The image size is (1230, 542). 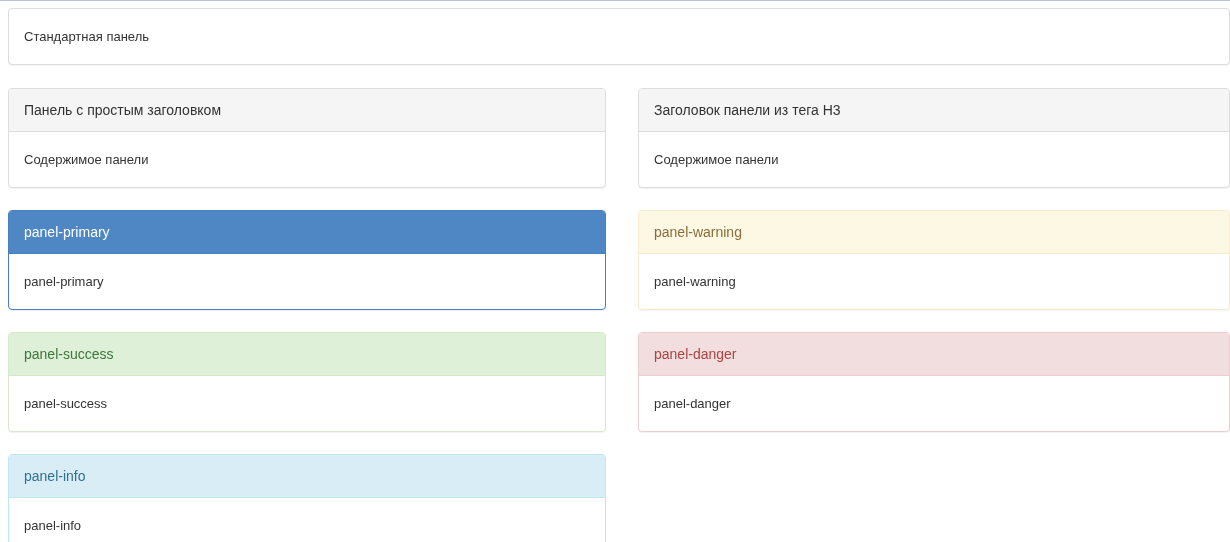 What do you see at coordinates (53, 525) in the screenshot?
I see `panel-text: panel-info` at bounding box center [53, 525].